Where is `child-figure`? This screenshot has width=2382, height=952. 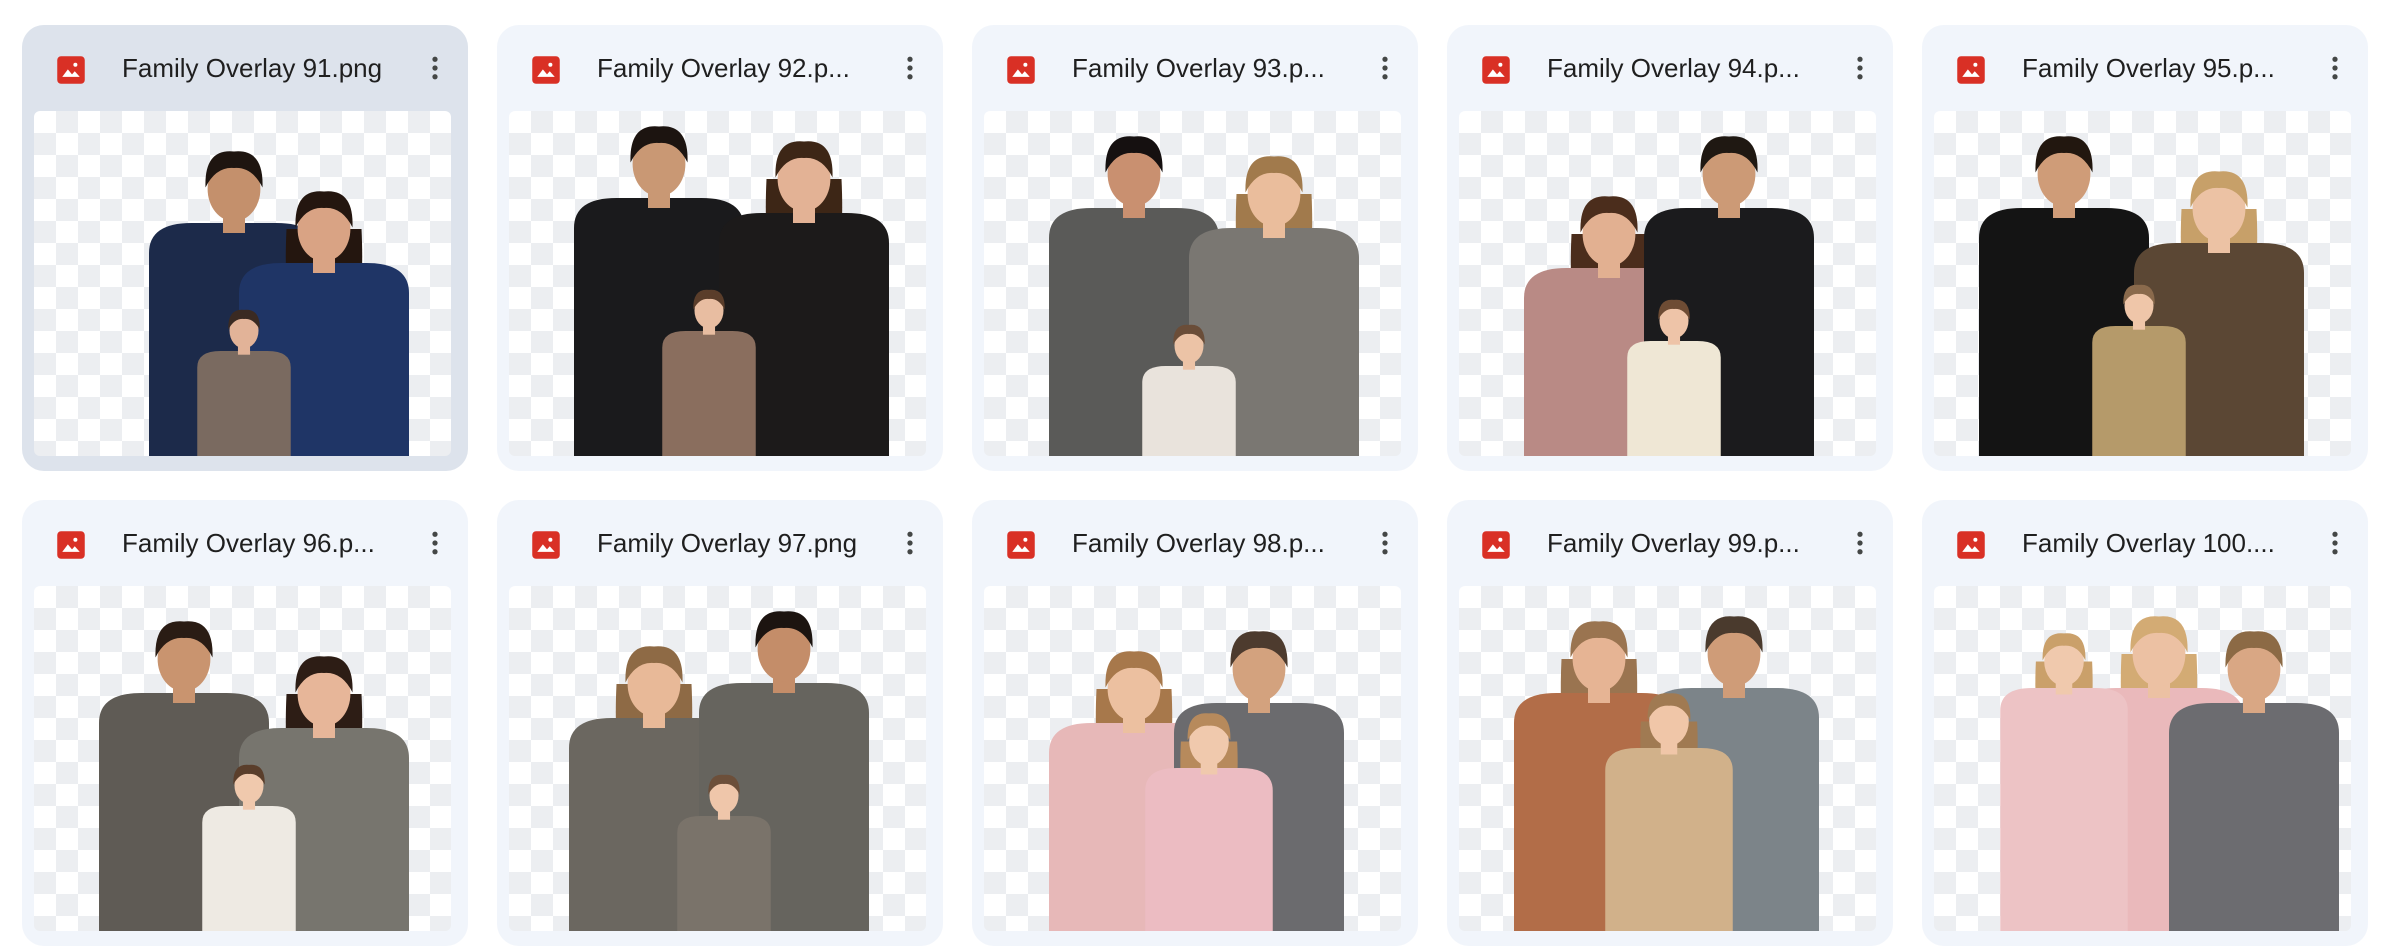 child-figure is located at coordinates (2064, 782).